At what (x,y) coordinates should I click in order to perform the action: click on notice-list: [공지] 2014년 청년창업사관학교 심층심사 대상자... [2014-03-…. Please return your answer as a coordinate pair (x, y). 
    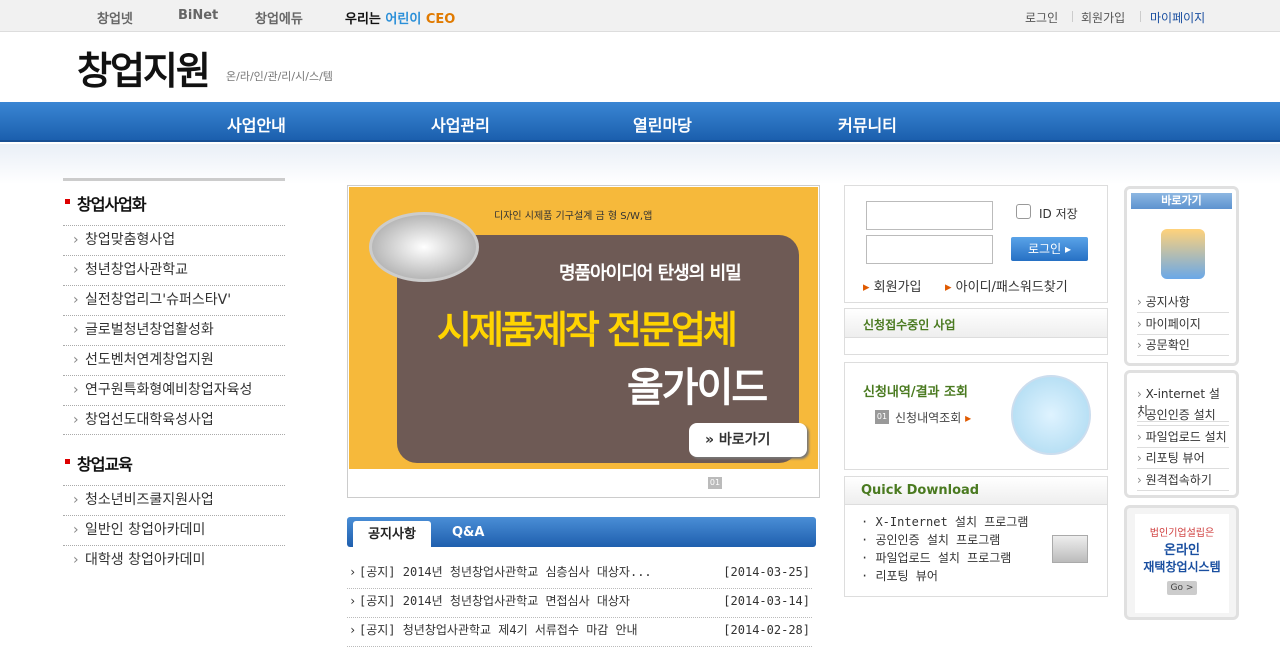
    Looking at the image, I should click on (579, 603).